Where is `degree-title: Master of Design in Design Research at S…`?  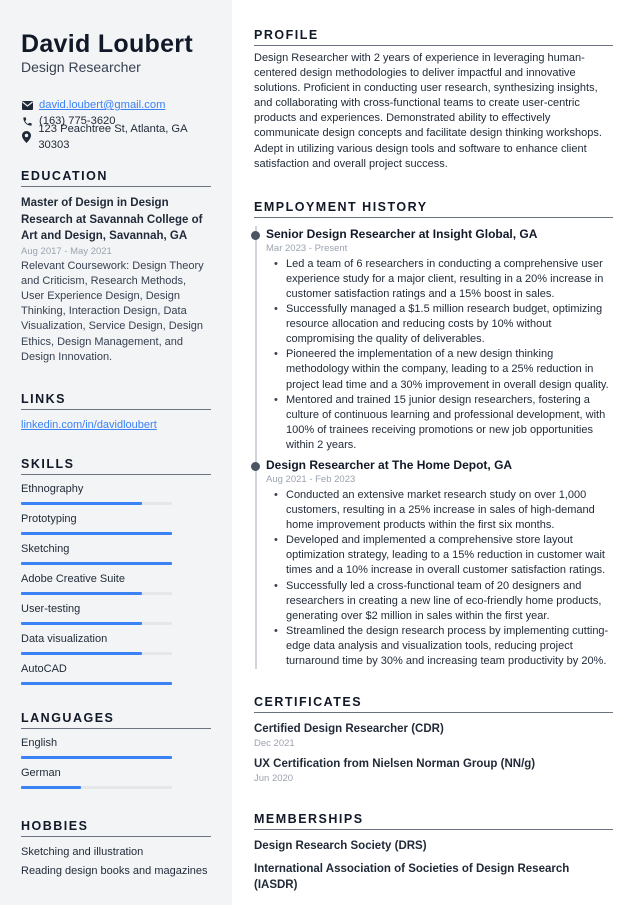 degree-title: Master of Design in Design Research at S… is located at coordinates (112, 219).